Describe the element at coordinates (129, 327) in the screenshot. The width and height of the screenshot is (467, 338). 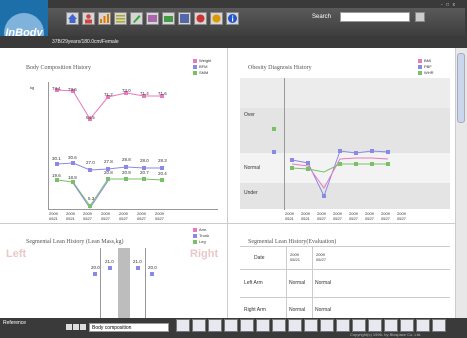
I see `view-select: Body composition` at that location.